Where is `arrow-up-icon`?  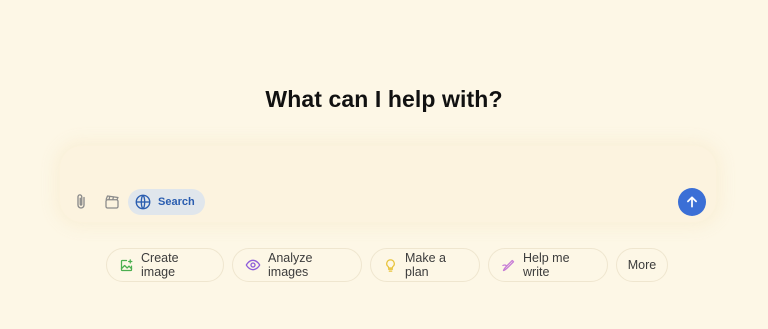
arrow-up-icon is located at coordinates (692, 202).